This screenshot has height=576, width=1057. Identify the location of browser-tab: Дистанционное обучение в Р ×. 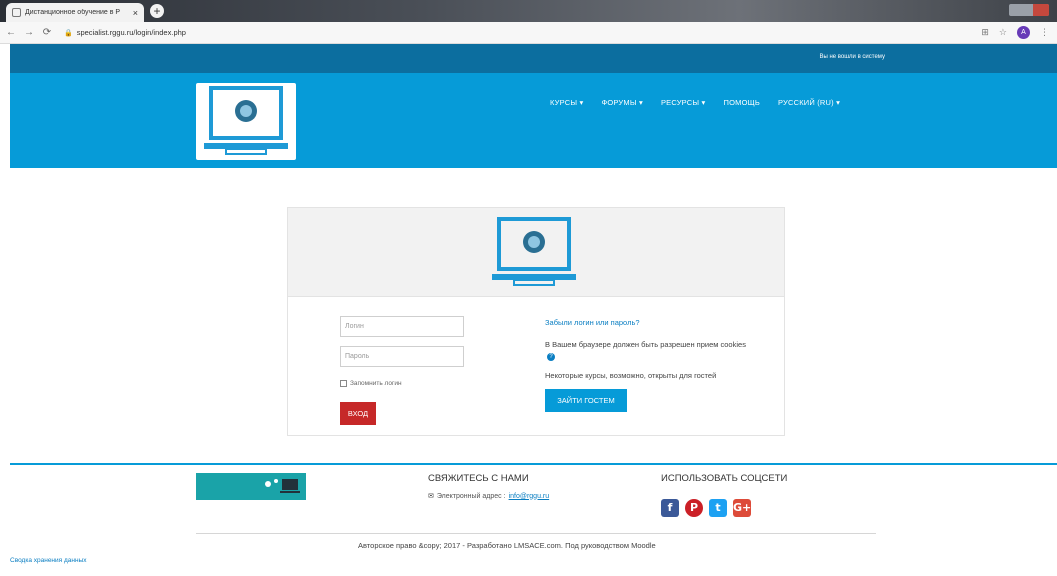
(75, 12).